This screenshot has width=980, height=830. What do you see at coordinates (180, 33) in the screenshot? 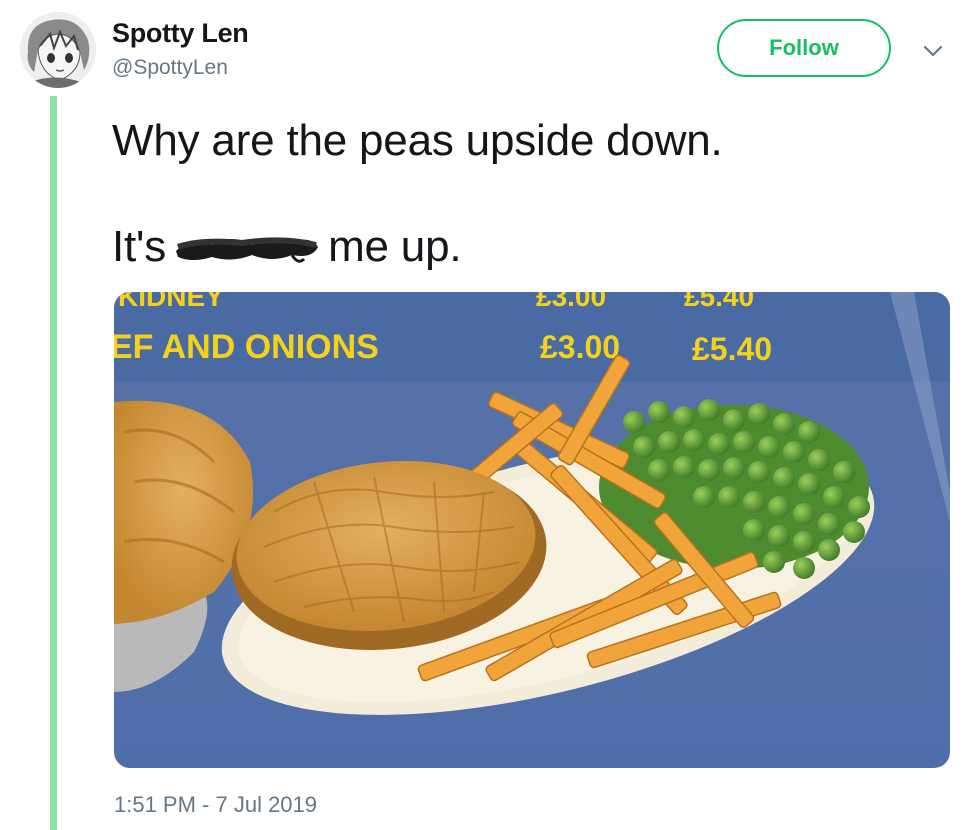
I see `display-name: Spotty Len` at bounding box center [180, 33].